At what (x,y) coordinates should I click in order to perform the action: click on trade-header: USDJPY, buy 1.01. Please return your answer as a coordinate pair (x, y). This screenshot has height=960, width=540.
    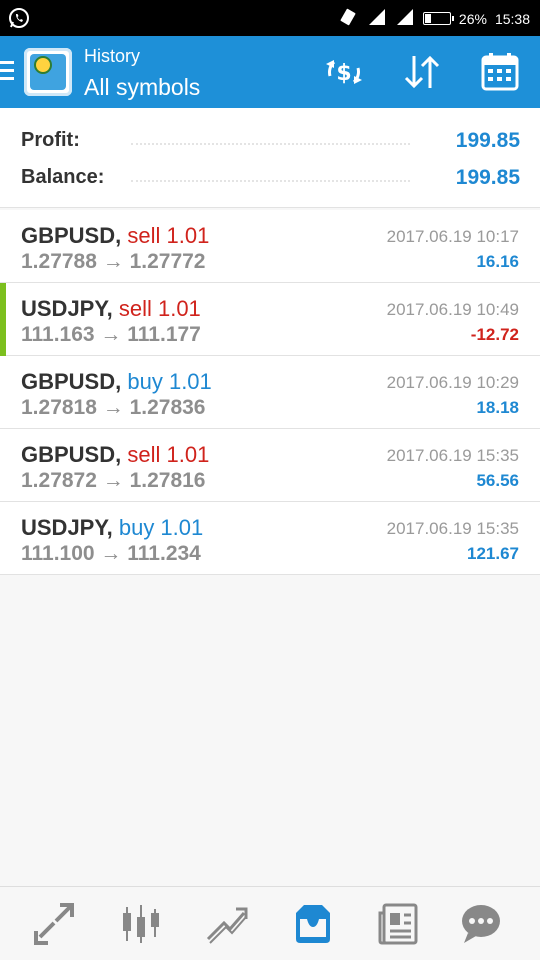
    Looking at the image, I should click on (112, 528).